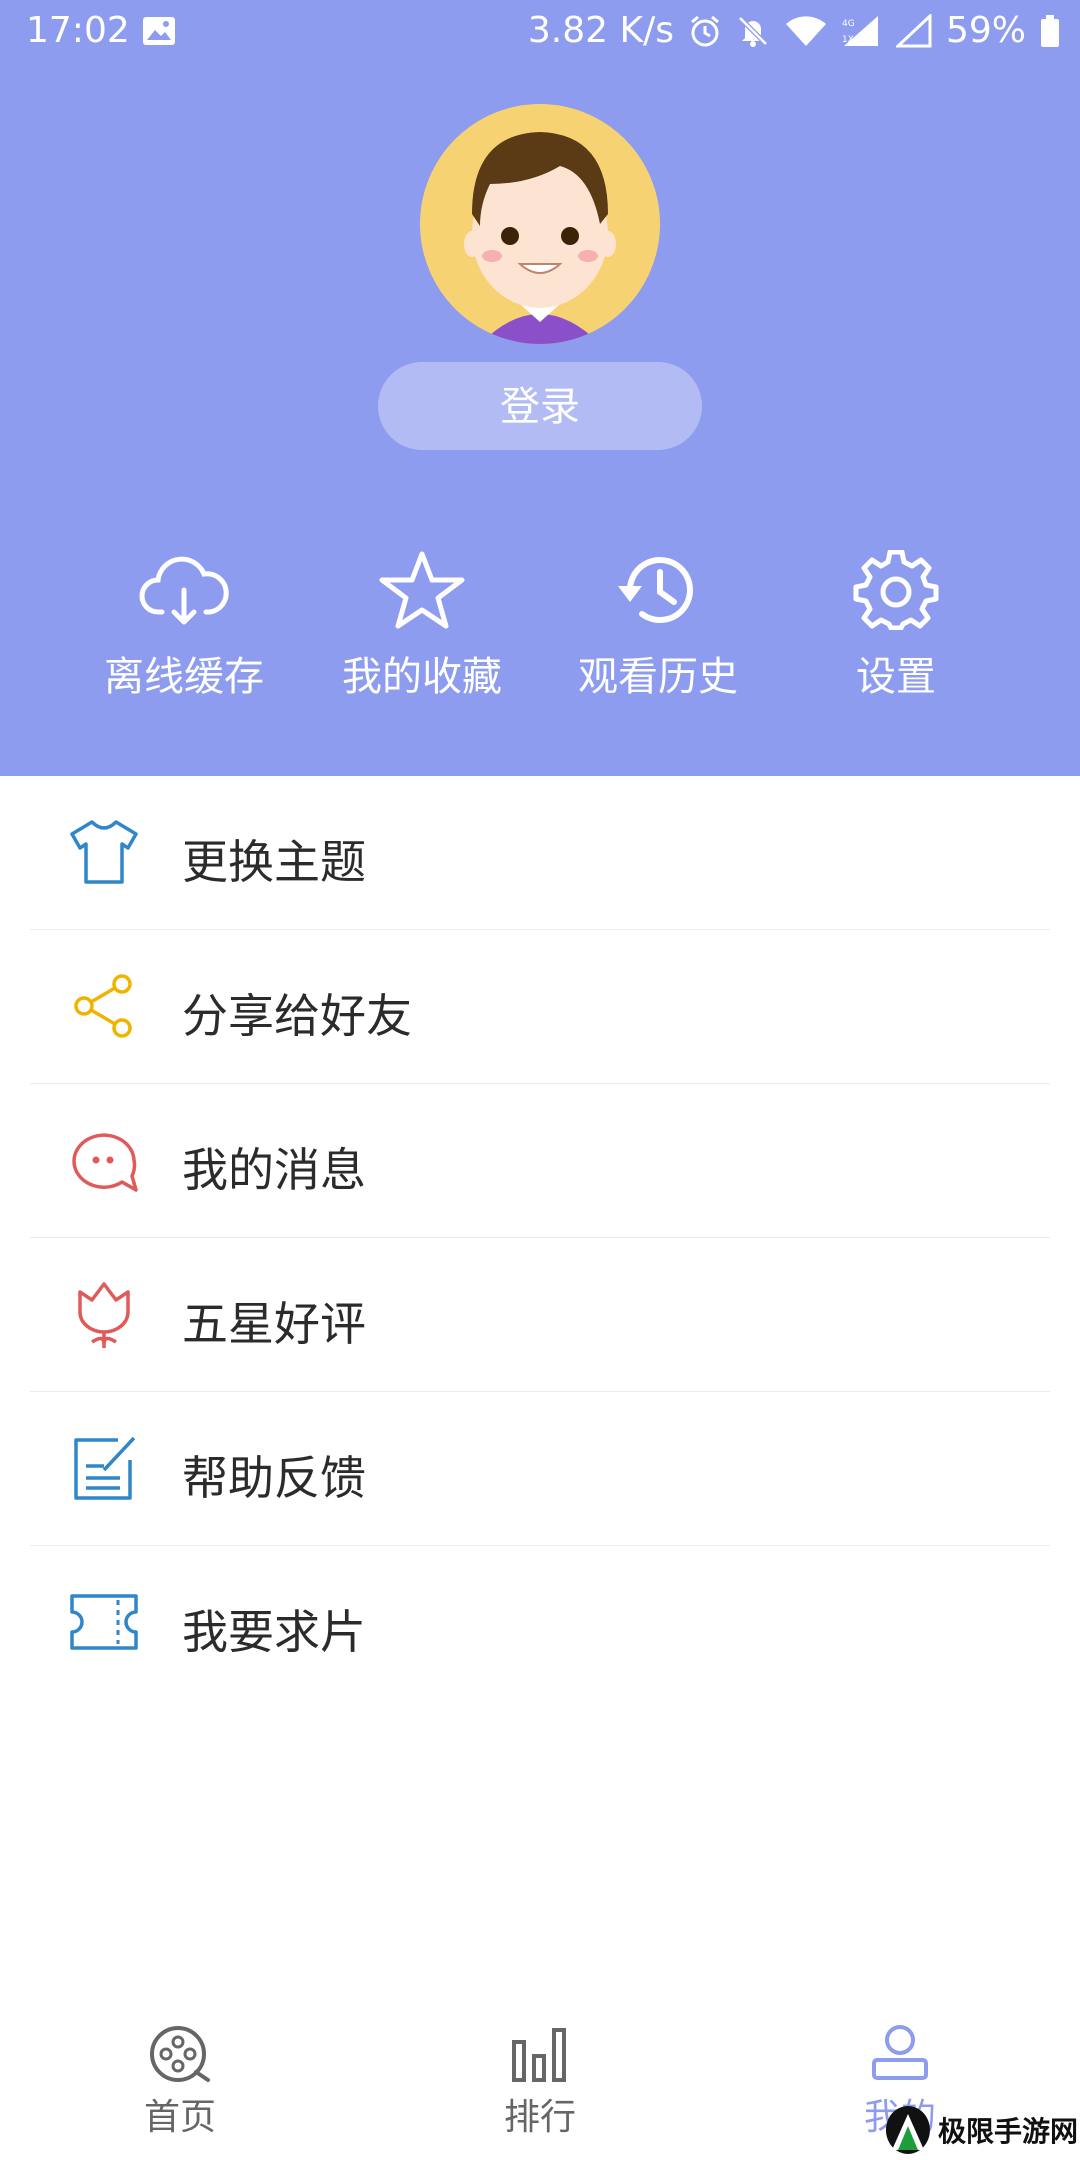 This screenshot has height=2160, width=1080. Describe the element at coordinates (1008, 2131) in the screenshot. I see `watermark-text: 极限手游网` at that location.